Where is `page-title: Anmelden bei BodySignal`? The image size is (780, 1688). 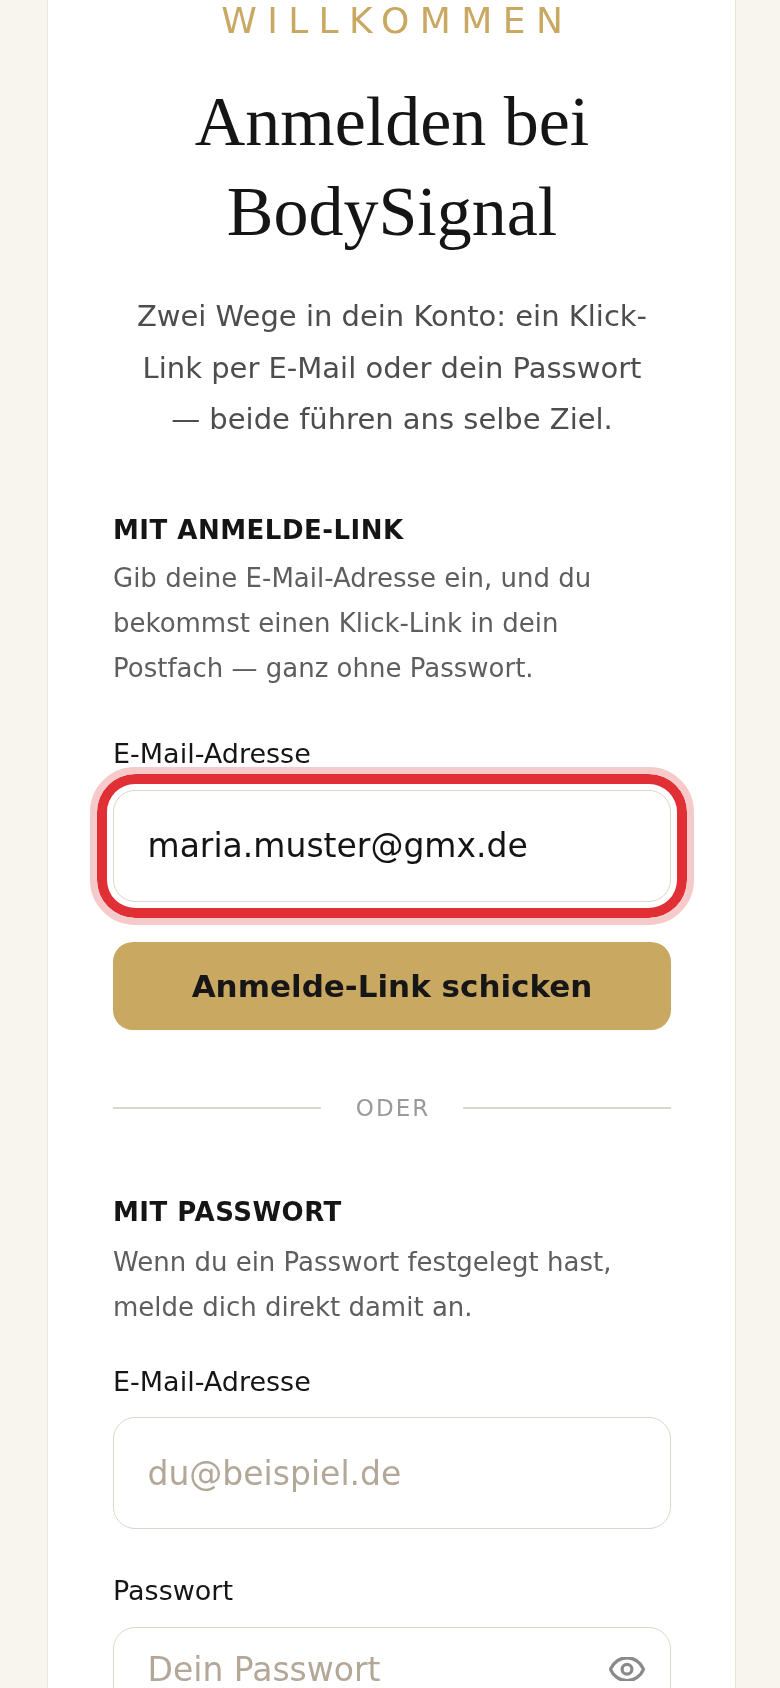 page-title: Anmelden bei BodySignal is located at coordinates (392, 167).